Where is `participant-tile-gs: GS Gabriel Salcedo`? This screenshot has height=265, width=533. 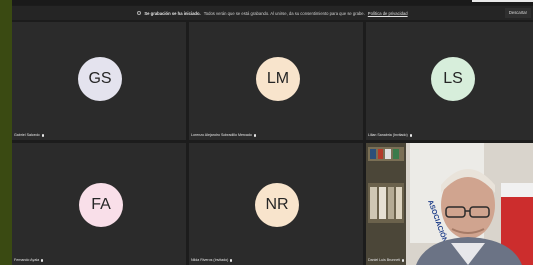
participant-tile-gs: GS Gabriel Salcedo is located at coordinates (99, 81).